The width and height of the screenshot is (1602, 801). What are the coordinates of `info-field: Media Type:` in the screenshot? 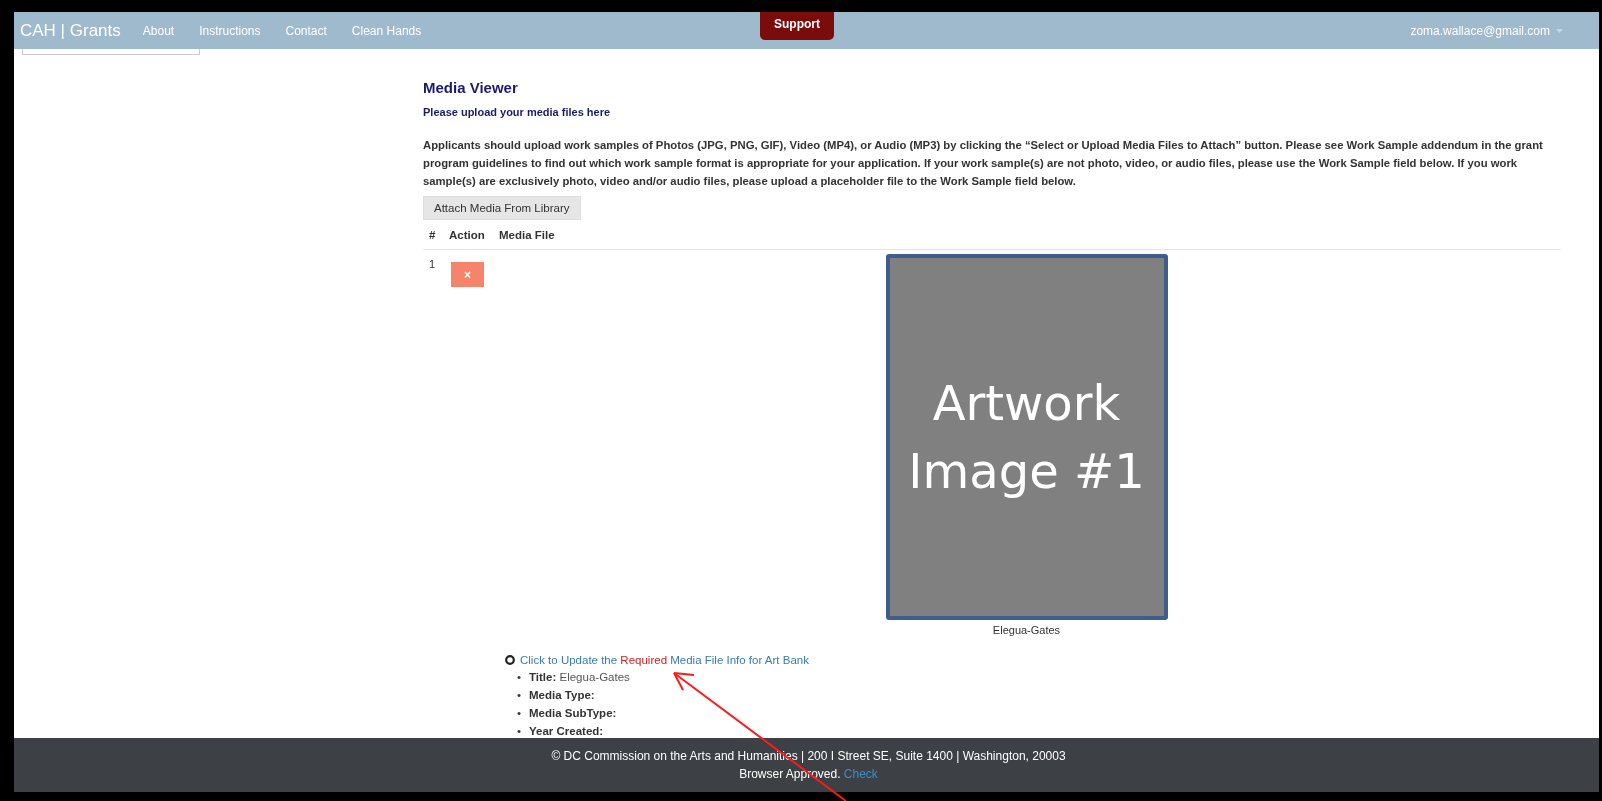 It's located at (562, 695).